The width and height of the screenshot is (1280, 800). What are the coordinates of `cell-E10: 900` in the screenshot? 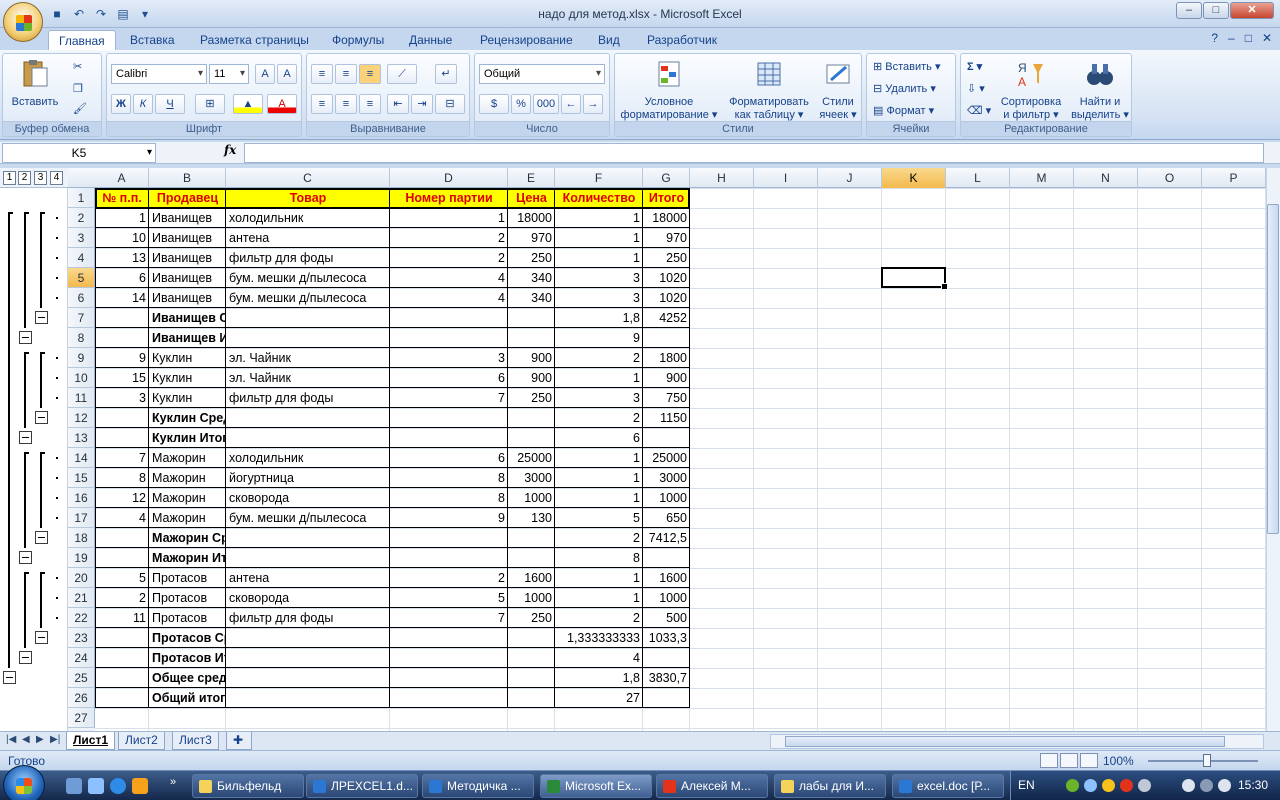 It's located at (531, 378).